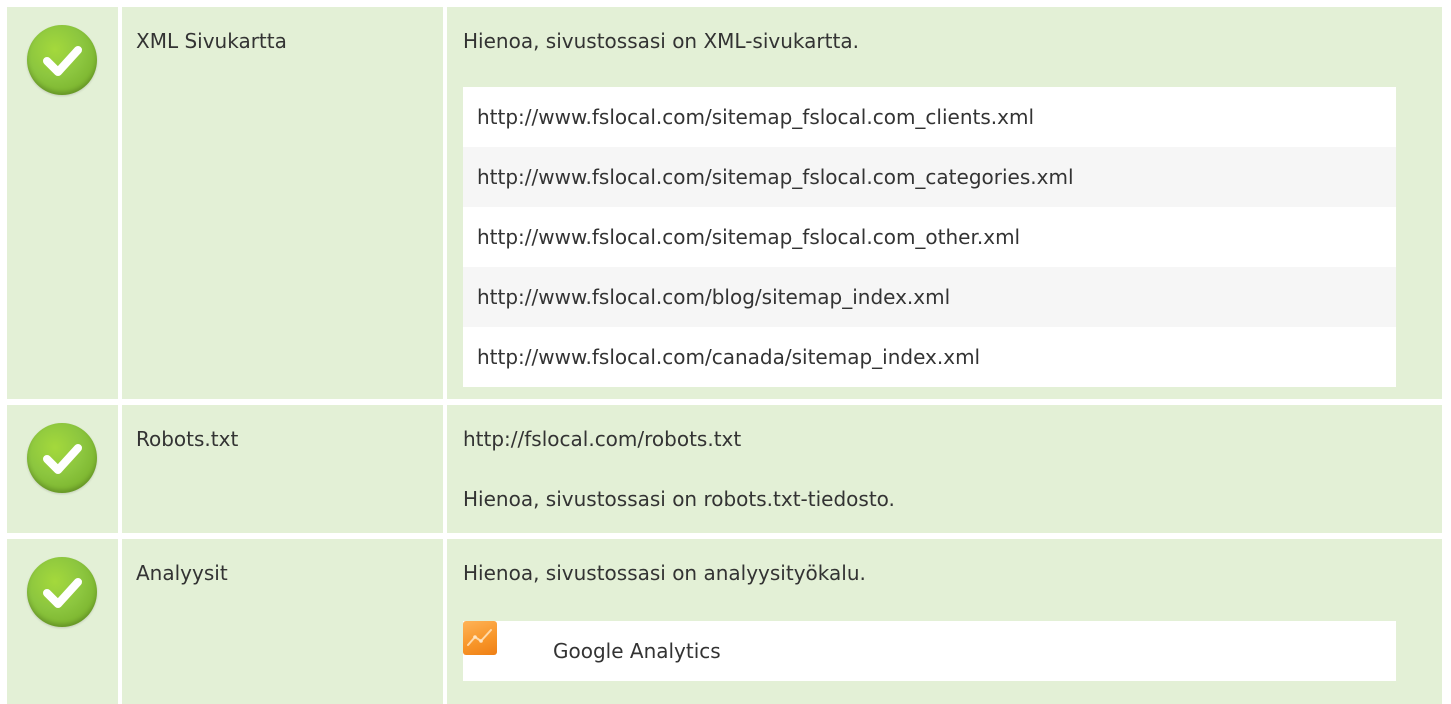  I want to click on google-analytics-icon, so click(480, 638).